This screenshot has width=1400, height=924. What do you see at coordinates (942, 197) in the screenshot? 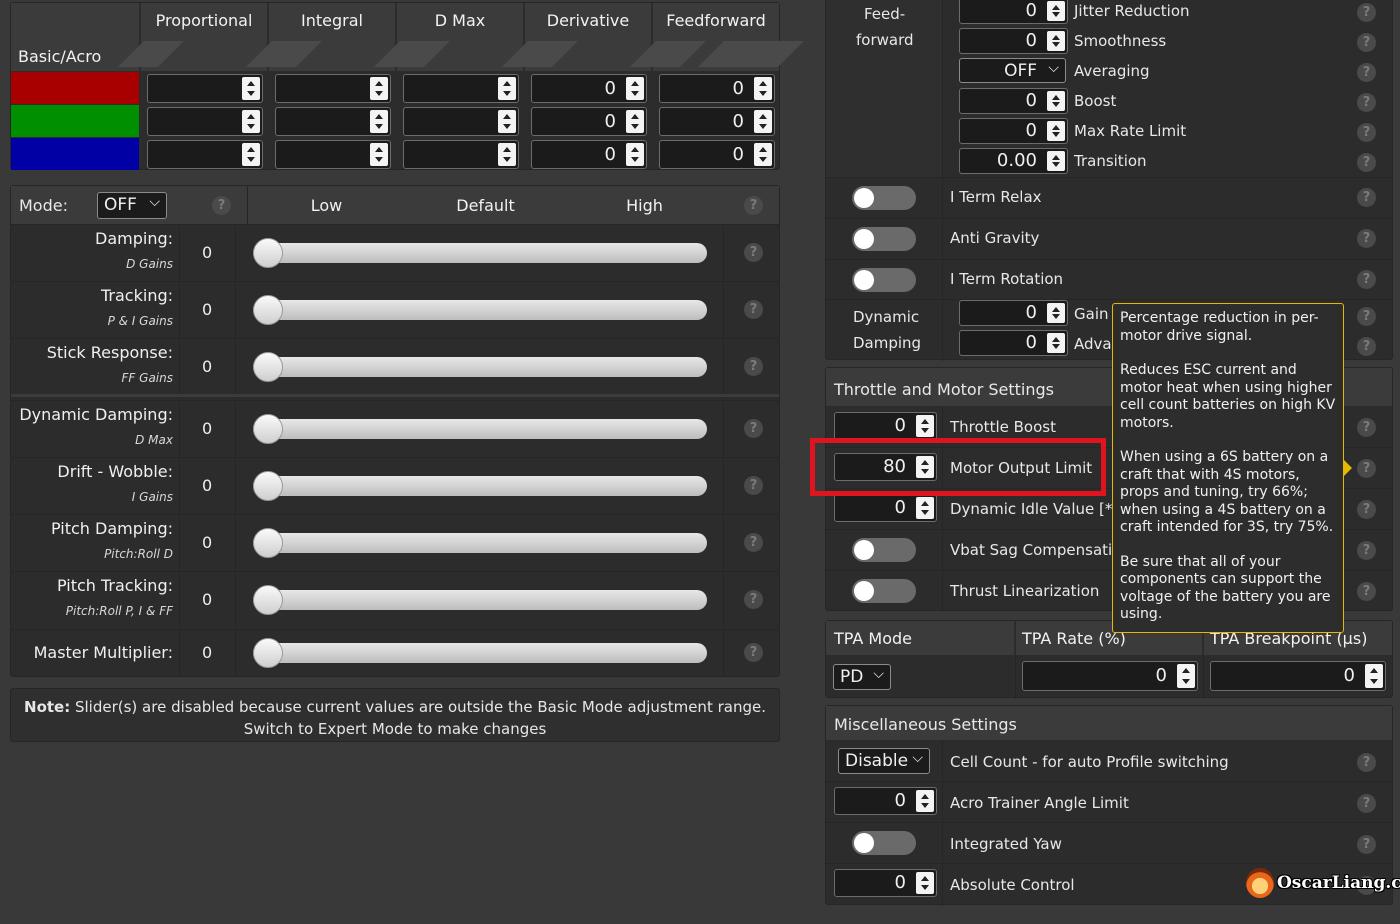
I see `toggle-divider` at bounding box center [942, 197].